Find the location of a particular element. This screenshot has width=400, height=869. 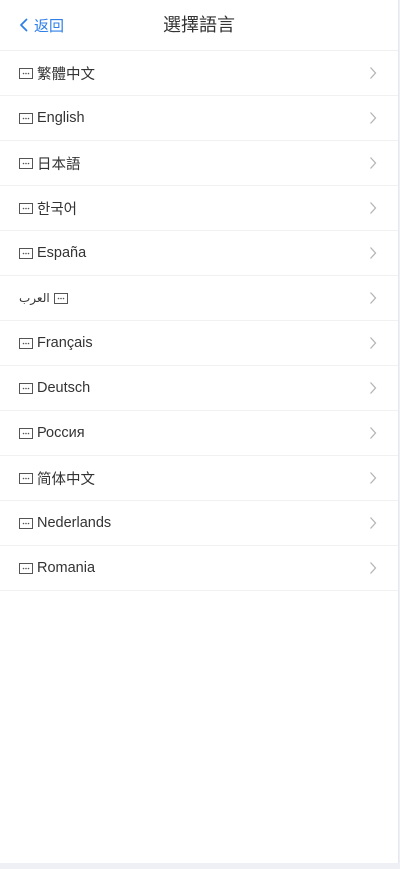

language-item-content: العرب is located at coordinates (43, 298).